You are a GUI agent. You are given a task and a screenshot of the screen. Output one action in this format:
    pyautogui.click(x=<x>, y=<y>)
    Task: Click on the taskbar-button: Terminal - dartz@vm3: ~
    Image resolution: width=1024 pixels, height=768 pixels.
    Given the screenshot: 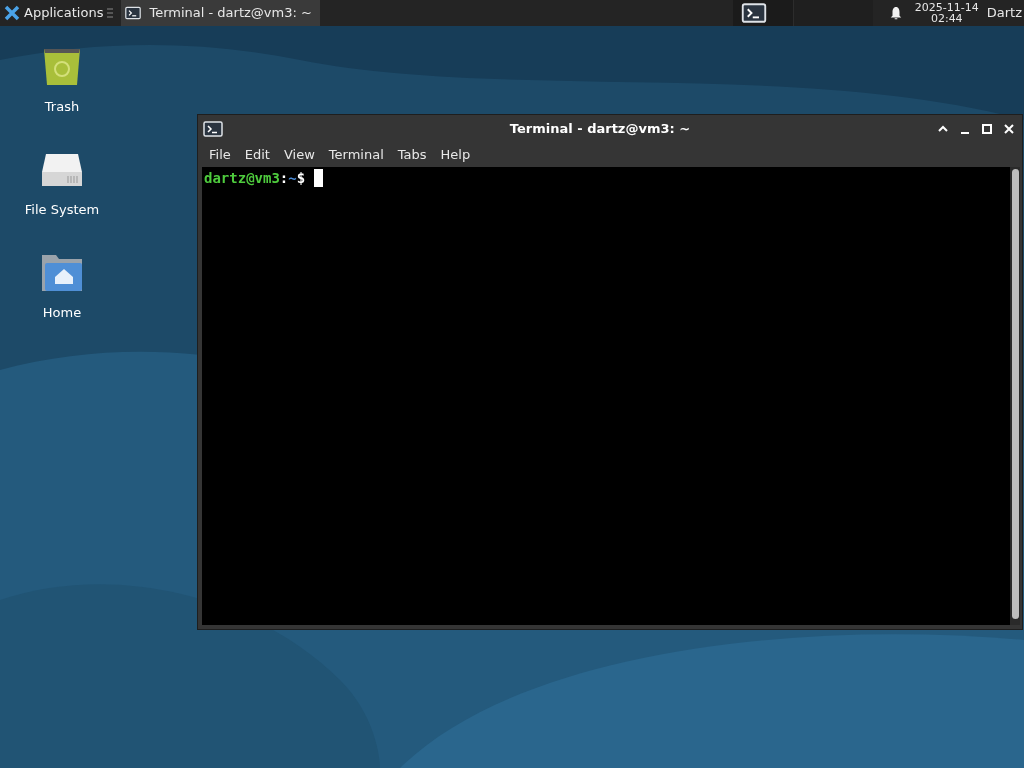 What is the action you would take?
    pyautogui.click(x=220, y=13)
    